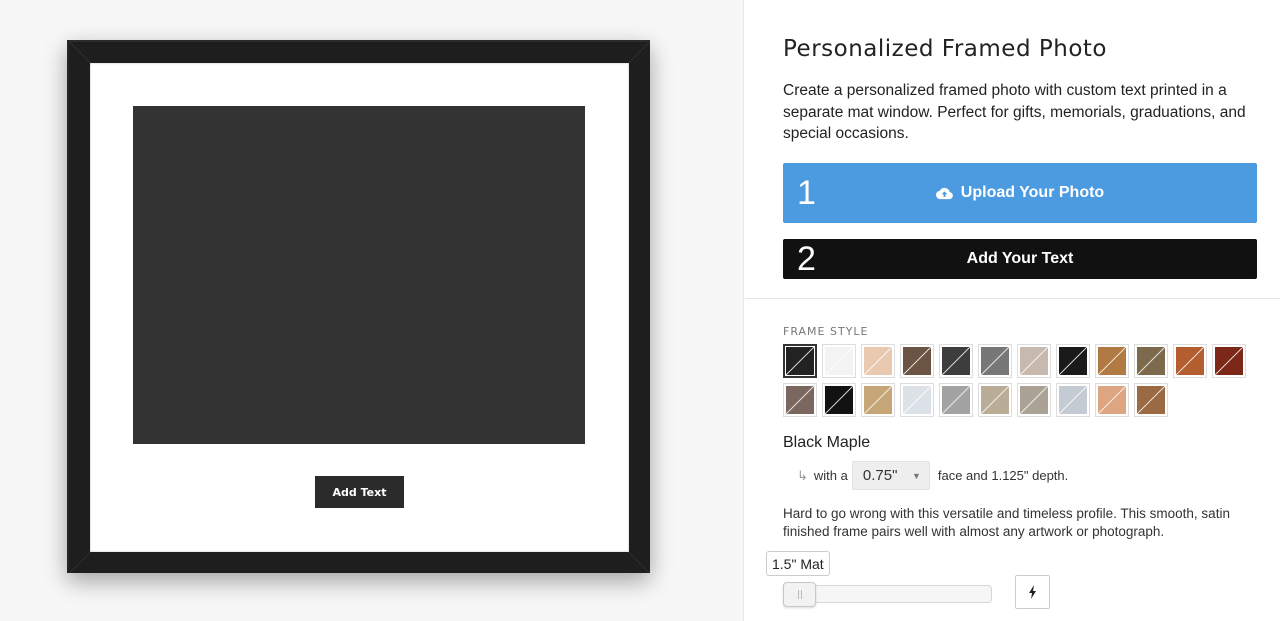 The height and width of the screenshot is (621, 1280). What do you see at coordinates (932, 475) in the screenshot?
I see `frame-face-row: ↳ with a 0.75" ▼ face and 1.125" depth.` at bounding box center [932, 475].